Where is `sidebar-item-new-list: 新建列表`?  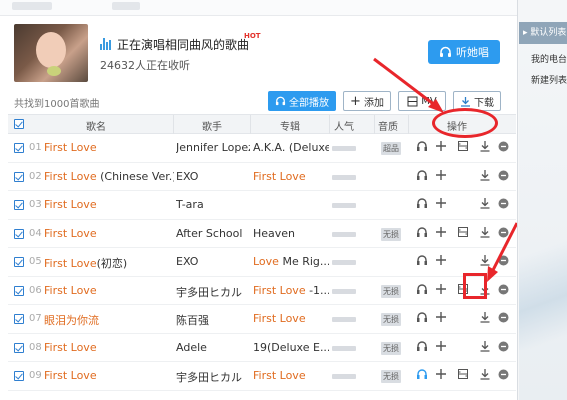
sidebar-item-new-list: 新建列表 is located at coordinates (549, 79).